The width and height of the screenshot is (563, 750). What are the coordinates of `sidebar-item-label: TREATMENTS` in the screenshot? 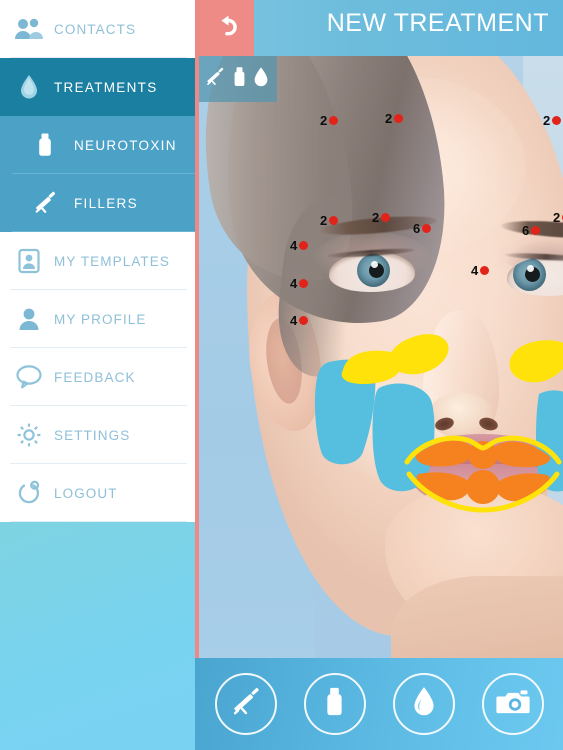 It's located at (106, 87).